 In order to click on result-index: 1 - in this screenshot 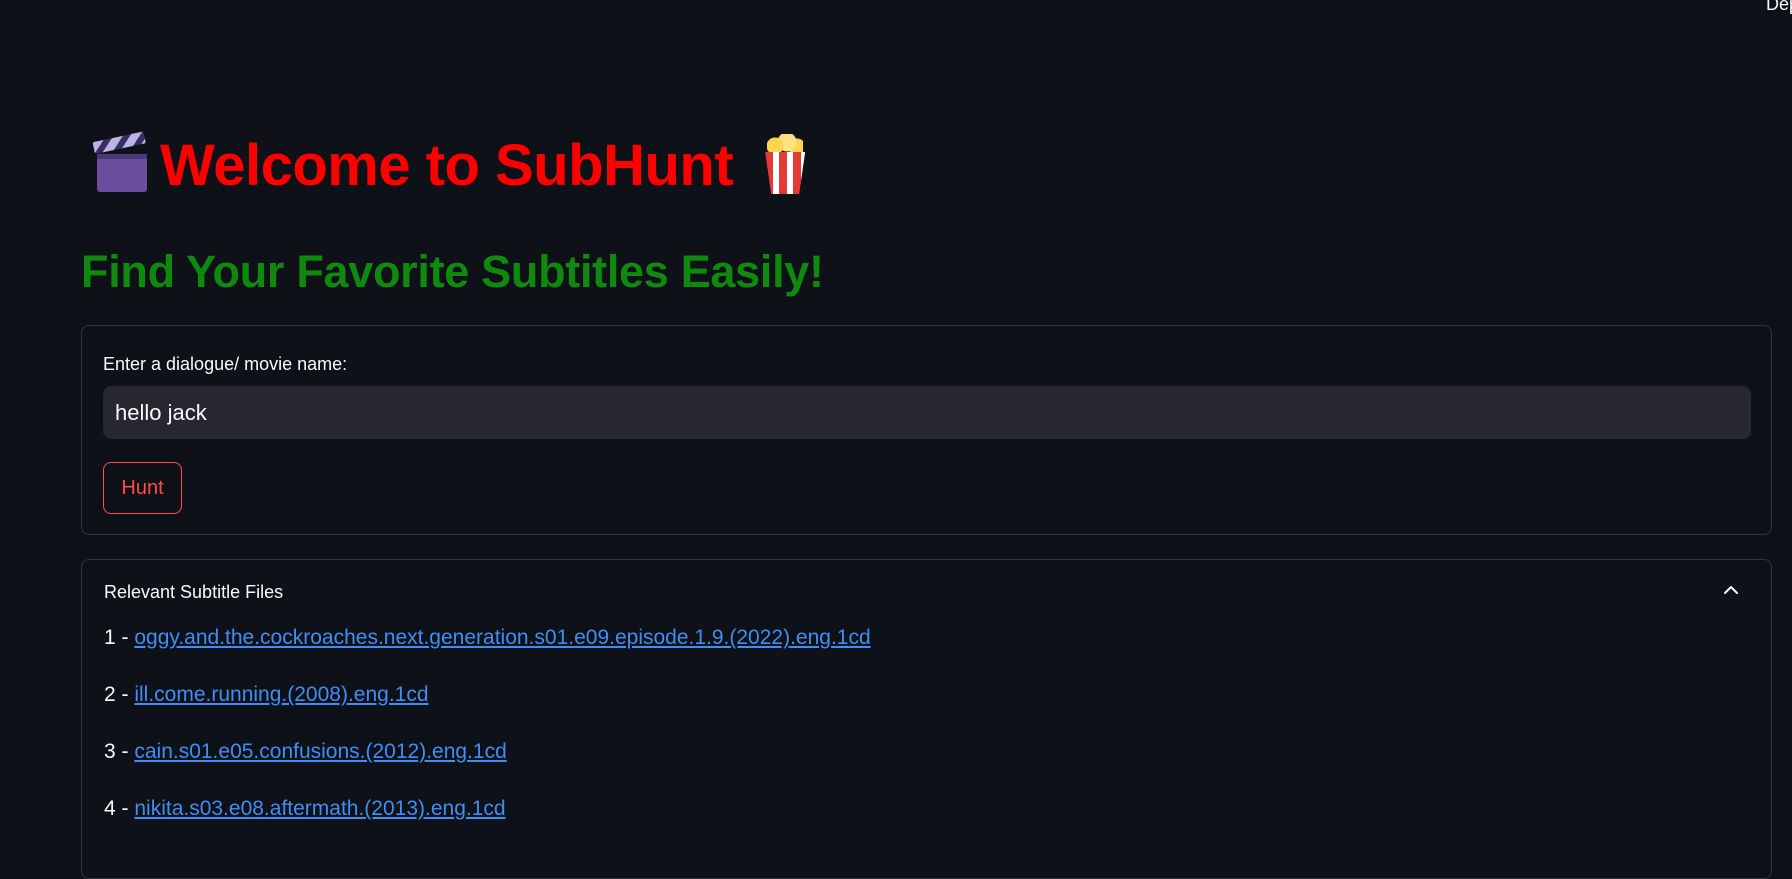, I will do `click(119, 637)`.